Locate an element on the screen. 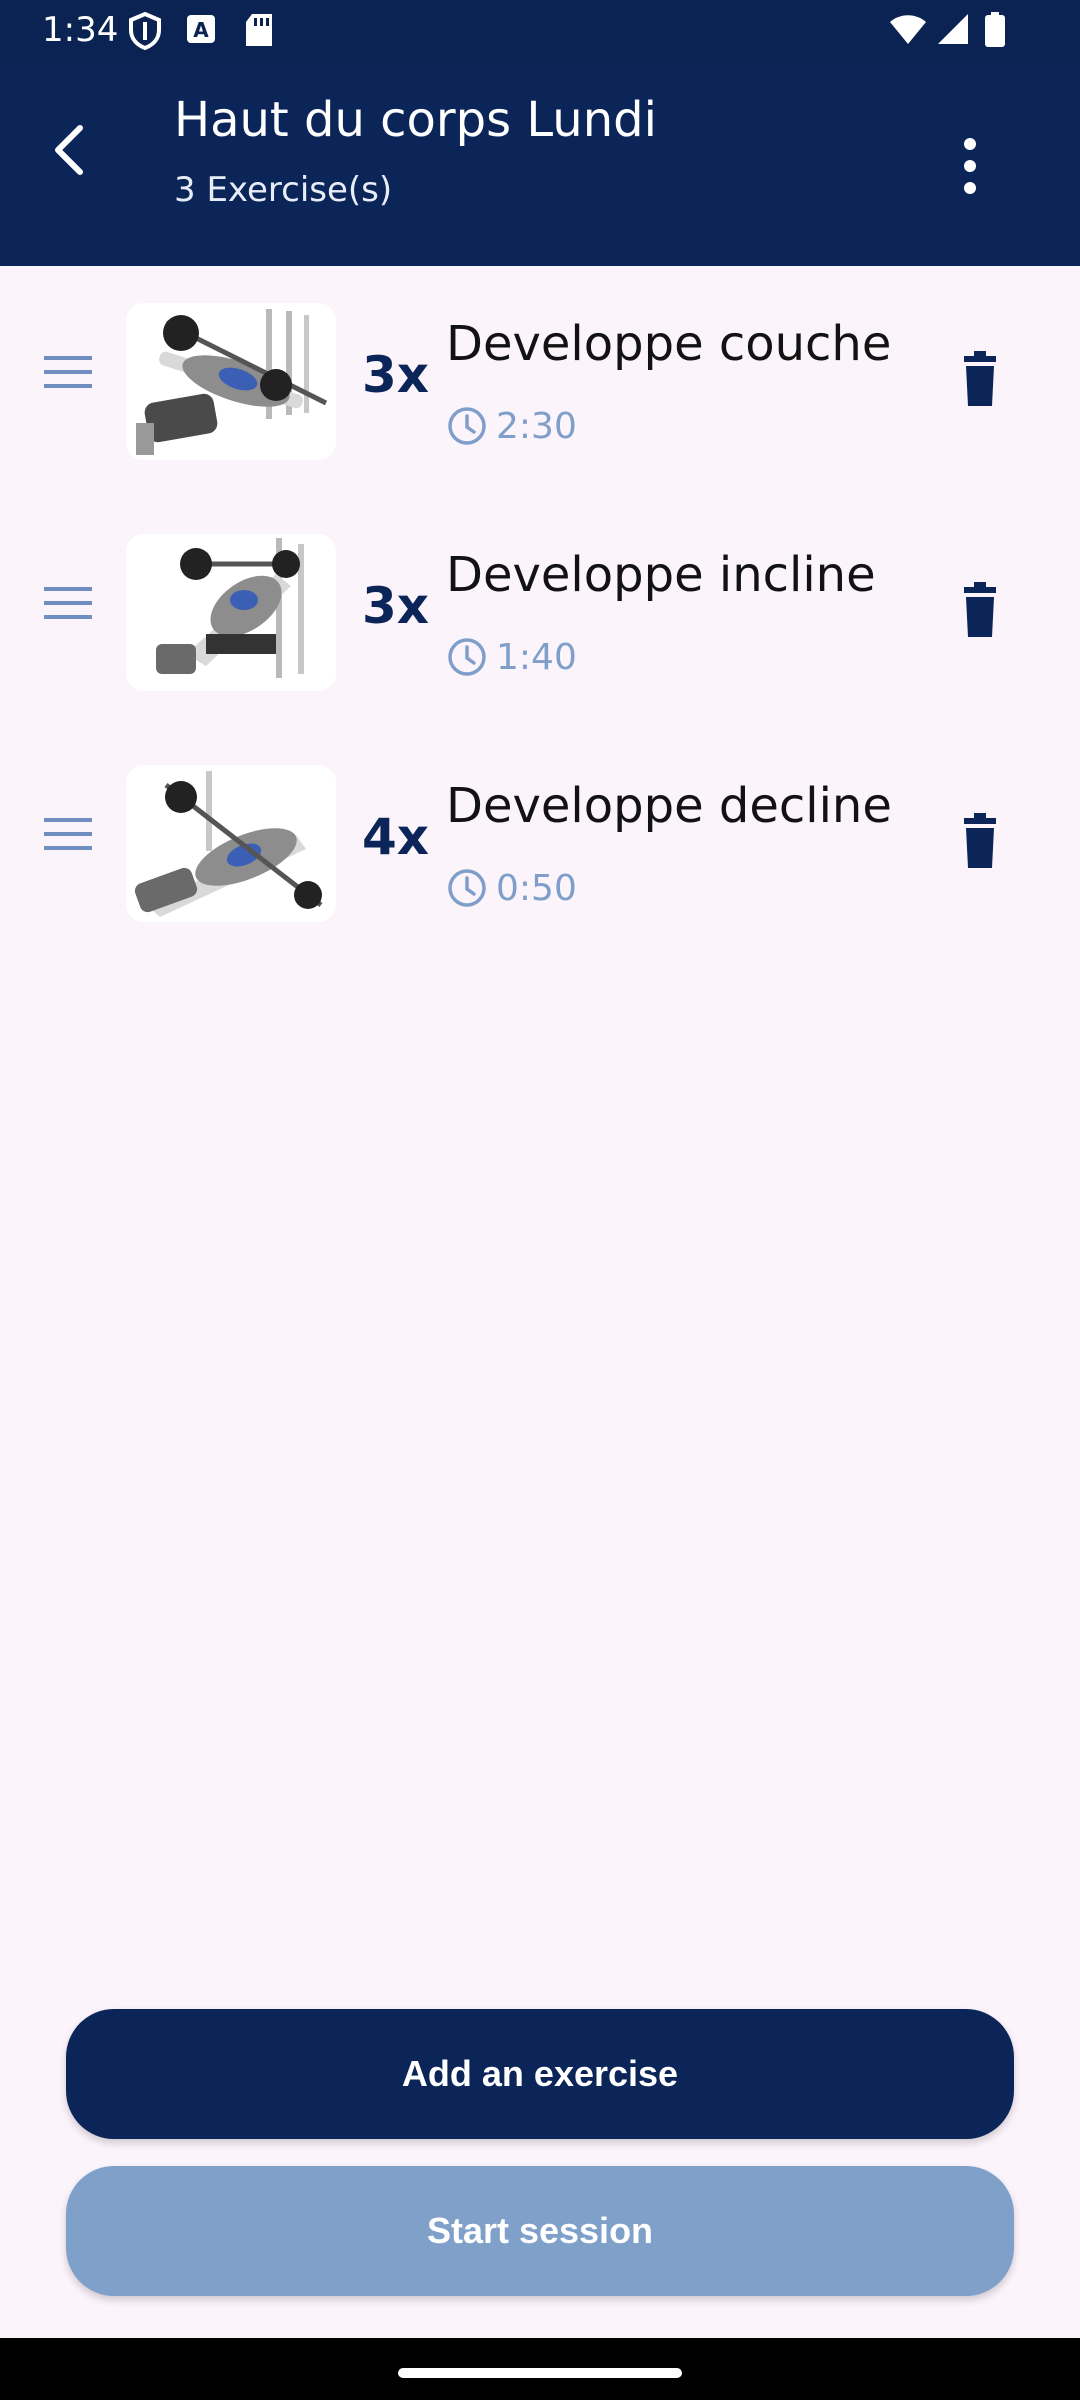 The image size is (1080, 2400). page-title: Haut du corps Lundi is located at coordinates (415, 120).